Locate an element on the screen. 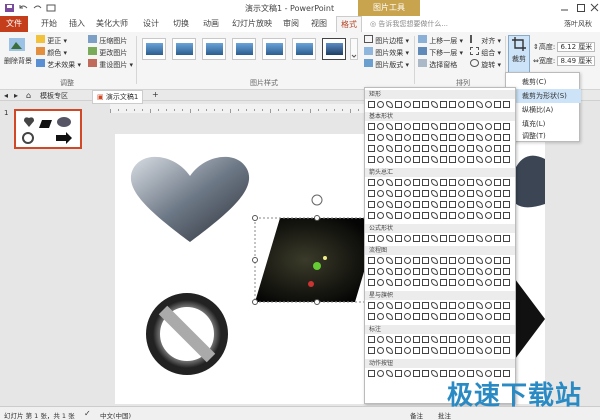 This screenshot has width=600, height=420. tab-transitions: 切换 is located at coordinates (181, 24).